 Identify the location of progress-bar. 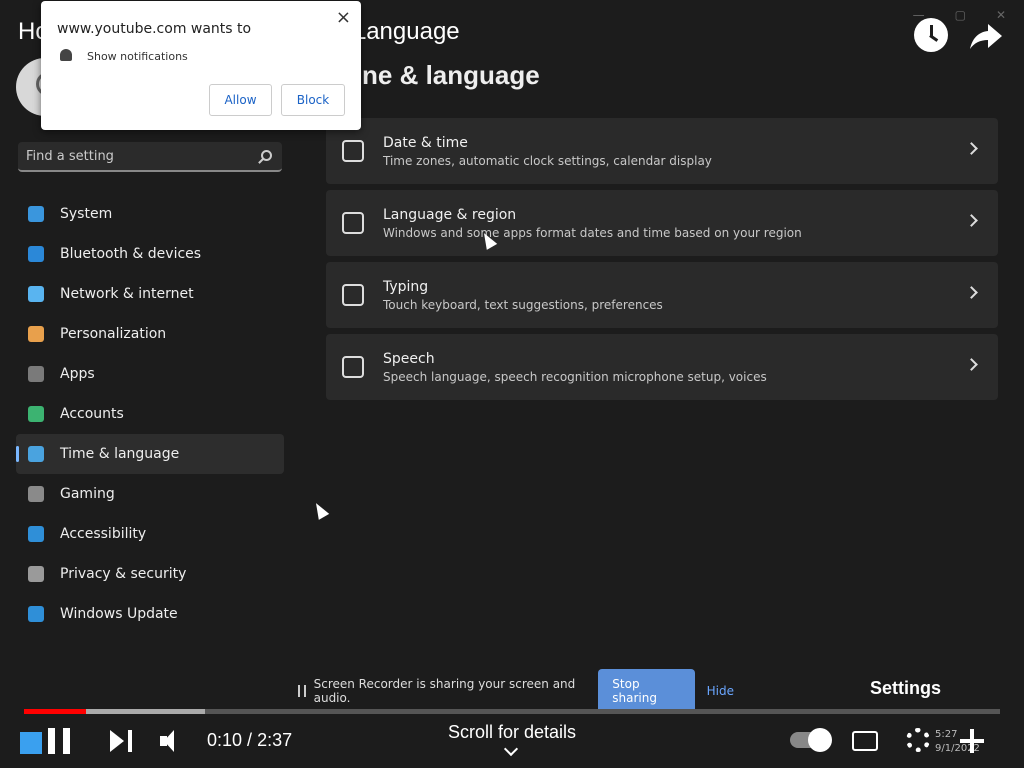
(512, 711).